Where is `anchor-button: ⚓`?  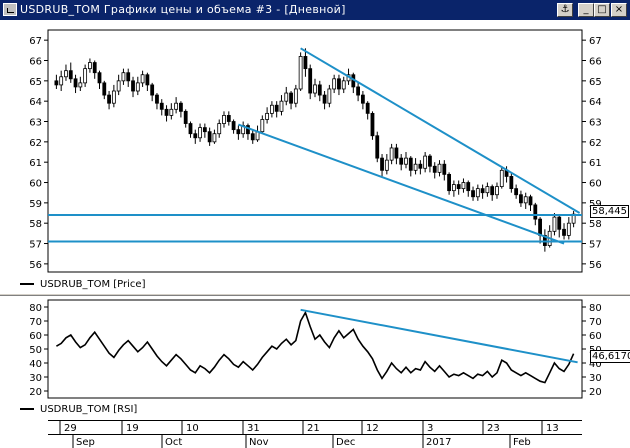 anchor-button: ⚓ is located at coordinates (565, 10).